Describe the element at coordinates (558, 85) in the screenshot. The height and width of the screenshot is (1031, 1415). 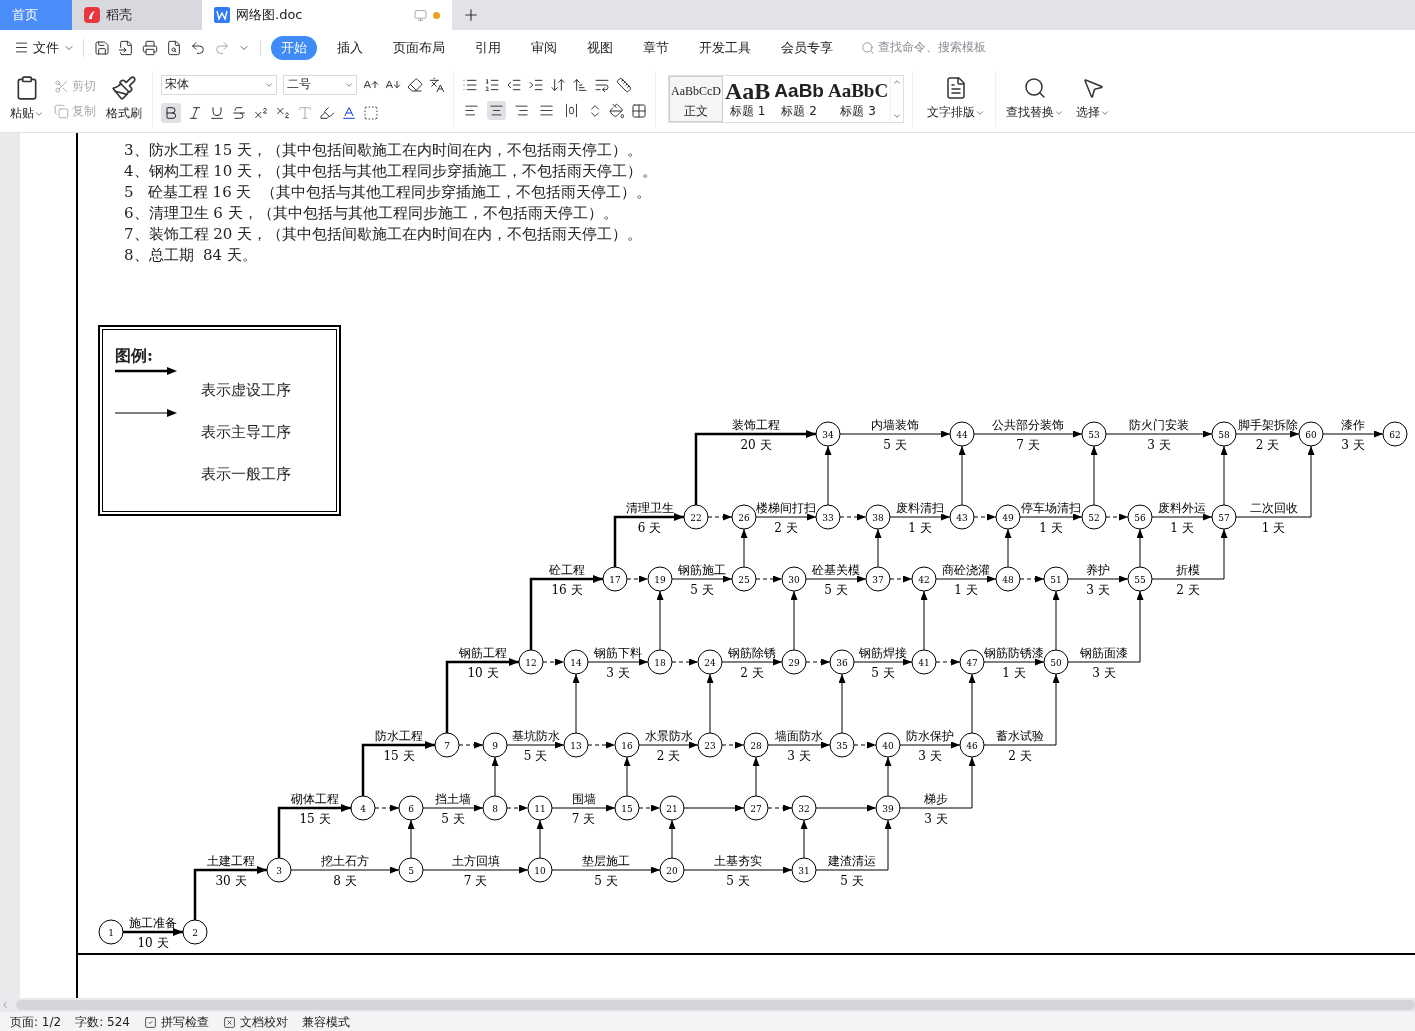
I see `text-direction-icon` at that location.